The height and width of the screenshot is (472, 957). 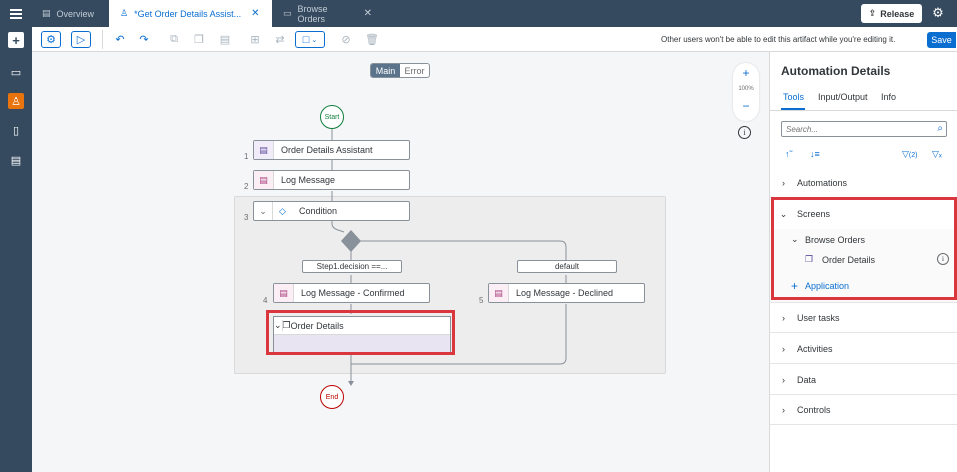 What do you see at coordinates (346, 39) in the screenshot?
I see `disable-icon: ⊘` at bounding box center [346, 39].